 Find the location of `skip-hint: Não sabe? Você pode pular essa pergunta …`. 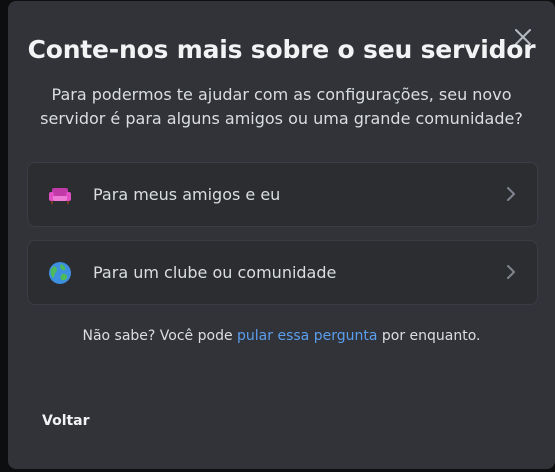

skip-hint: Não sabe? Você pode pular essa pergunta … is located at coordinates (281, 336).